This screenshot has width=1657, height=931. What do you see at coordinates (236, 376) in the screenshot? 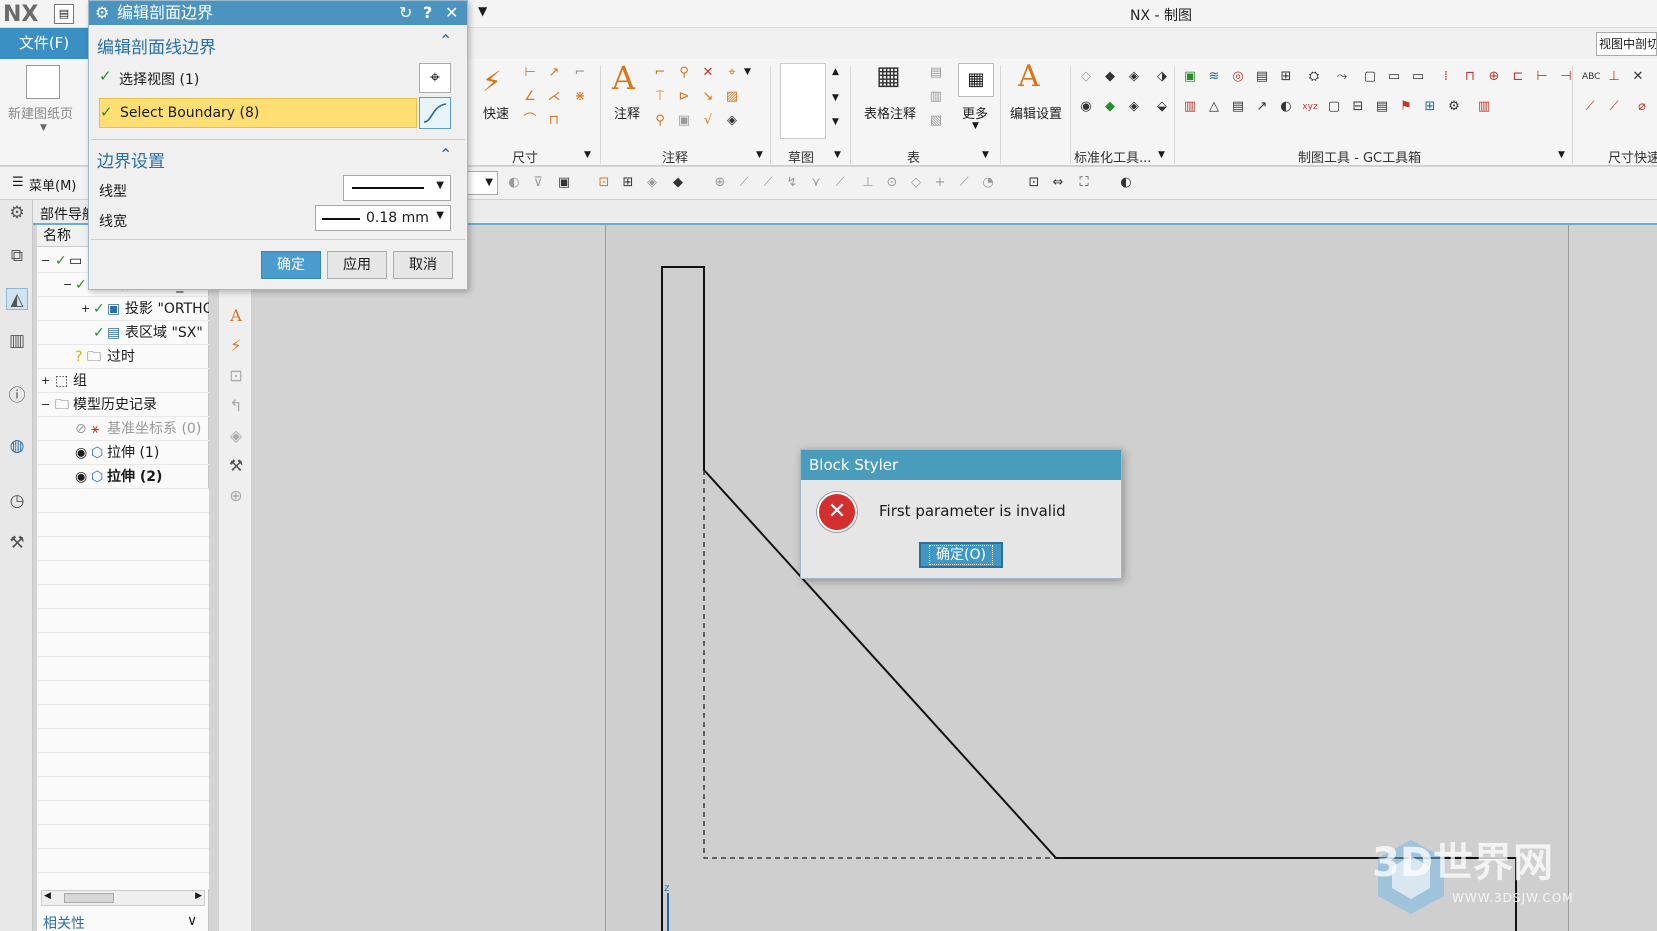
I see `view-tool-1-icon: ⊡` at bounding box center [236, 376].